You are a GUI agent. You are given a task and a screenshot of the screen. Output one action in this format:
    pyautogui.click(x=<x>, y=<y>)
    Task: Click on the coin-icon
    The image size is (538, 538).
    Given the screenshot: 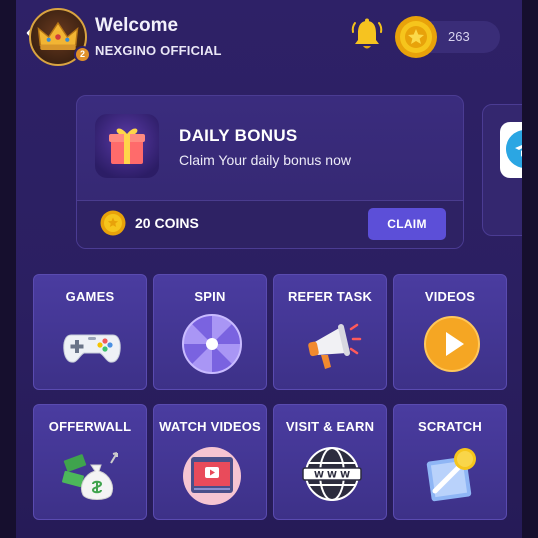 What is the action you would take?
    pyautogui.click(x=416, y=37)
    